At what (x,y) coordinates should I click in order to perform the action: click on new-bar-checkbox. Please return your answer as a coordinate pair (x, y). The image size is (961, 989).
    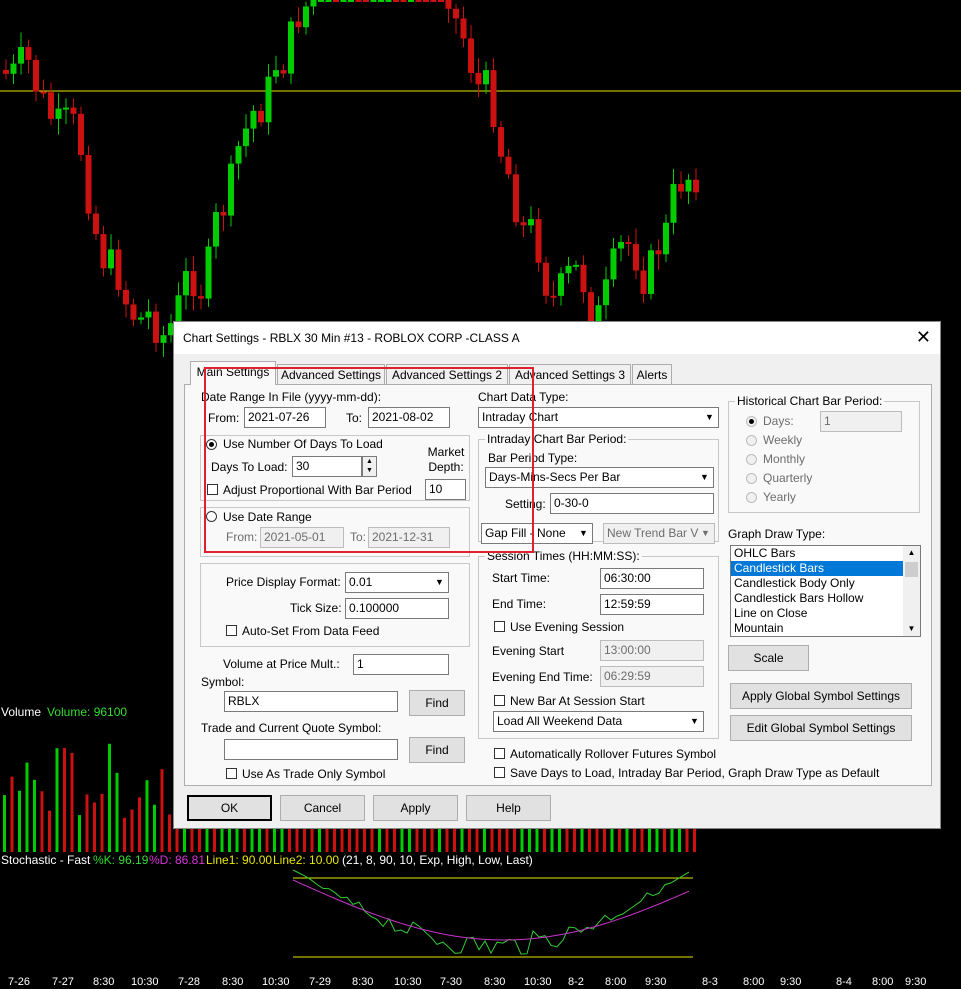
    Looking at the image, I should click on (499, 700).